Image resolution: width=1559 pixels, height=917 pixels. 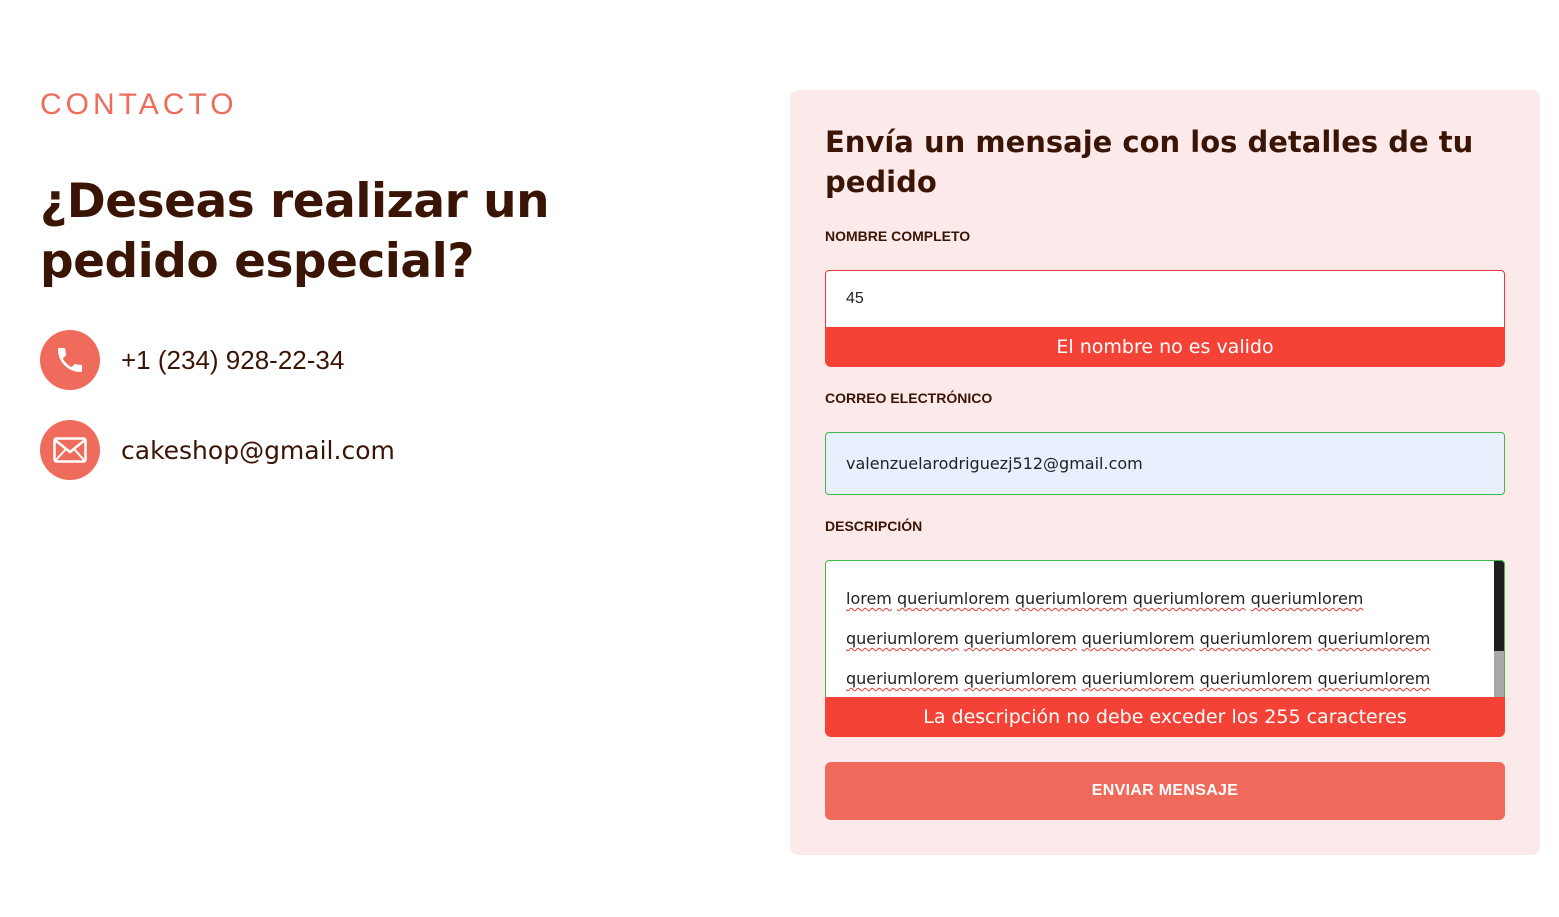 I want to click on phone-icon, so click(x=70, y=360).